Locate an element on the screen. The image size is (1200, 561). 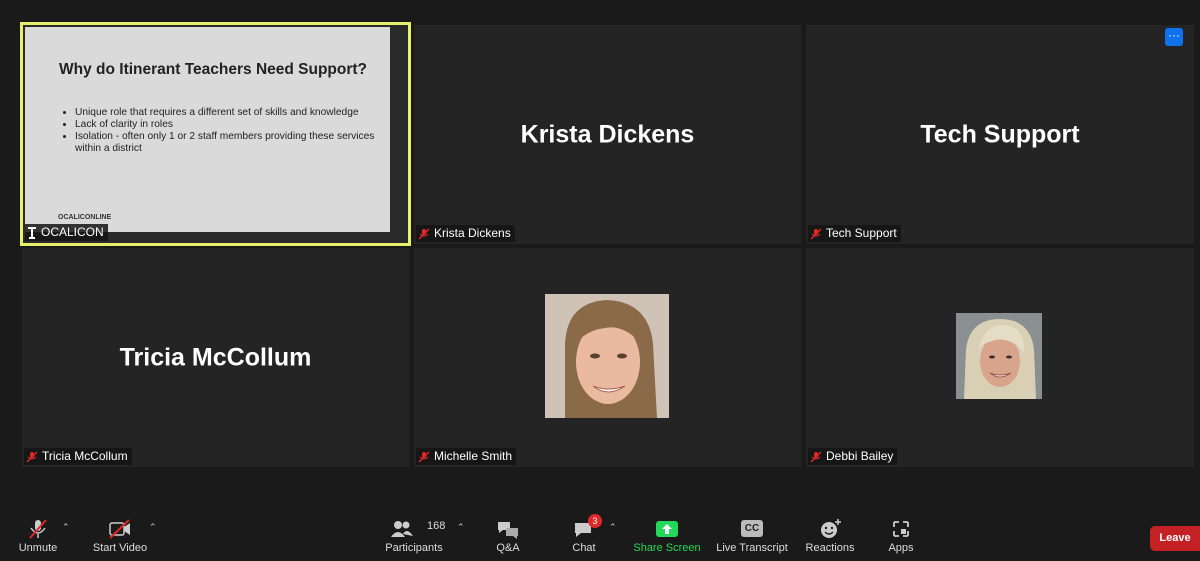
more-options-button: ··· is located at coordinates (1174, 37).